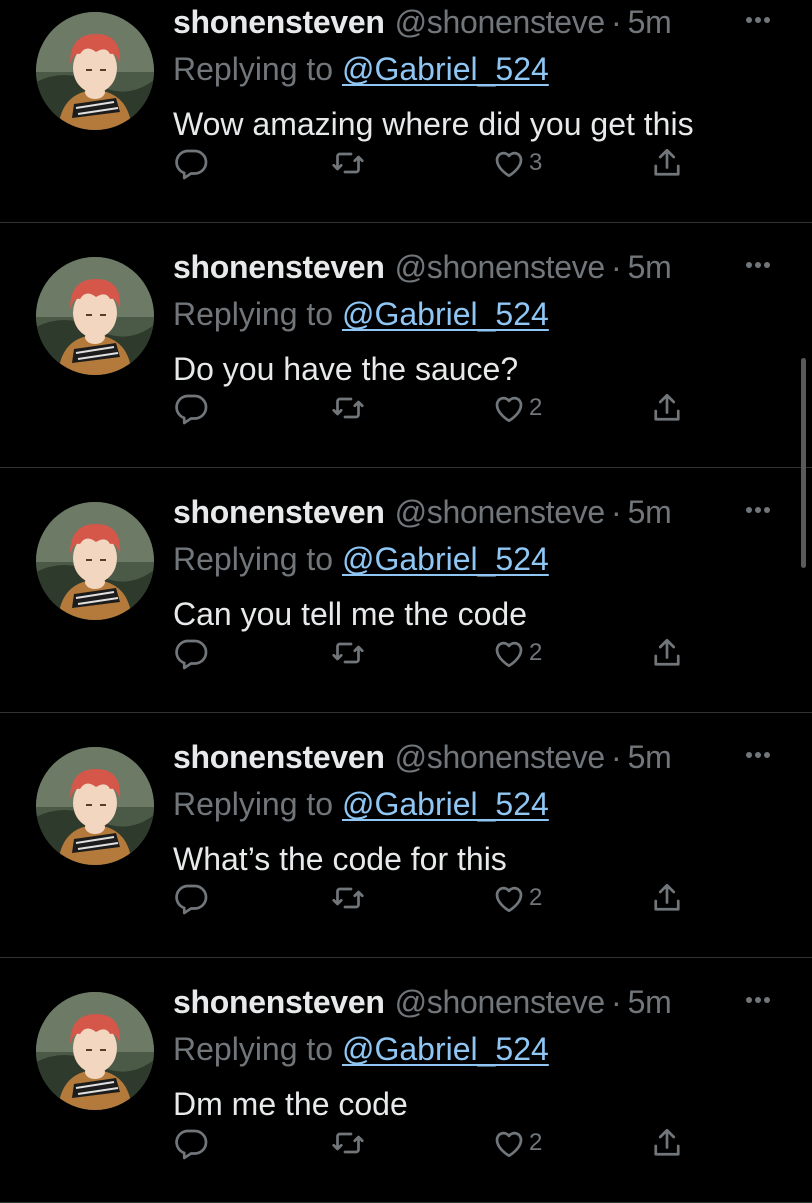 This screenshot has width=812, height=1203. What do you see at coordinates (803, 463) in the screenshot?
I see `scrollbar` at bounding box center [803, 463].